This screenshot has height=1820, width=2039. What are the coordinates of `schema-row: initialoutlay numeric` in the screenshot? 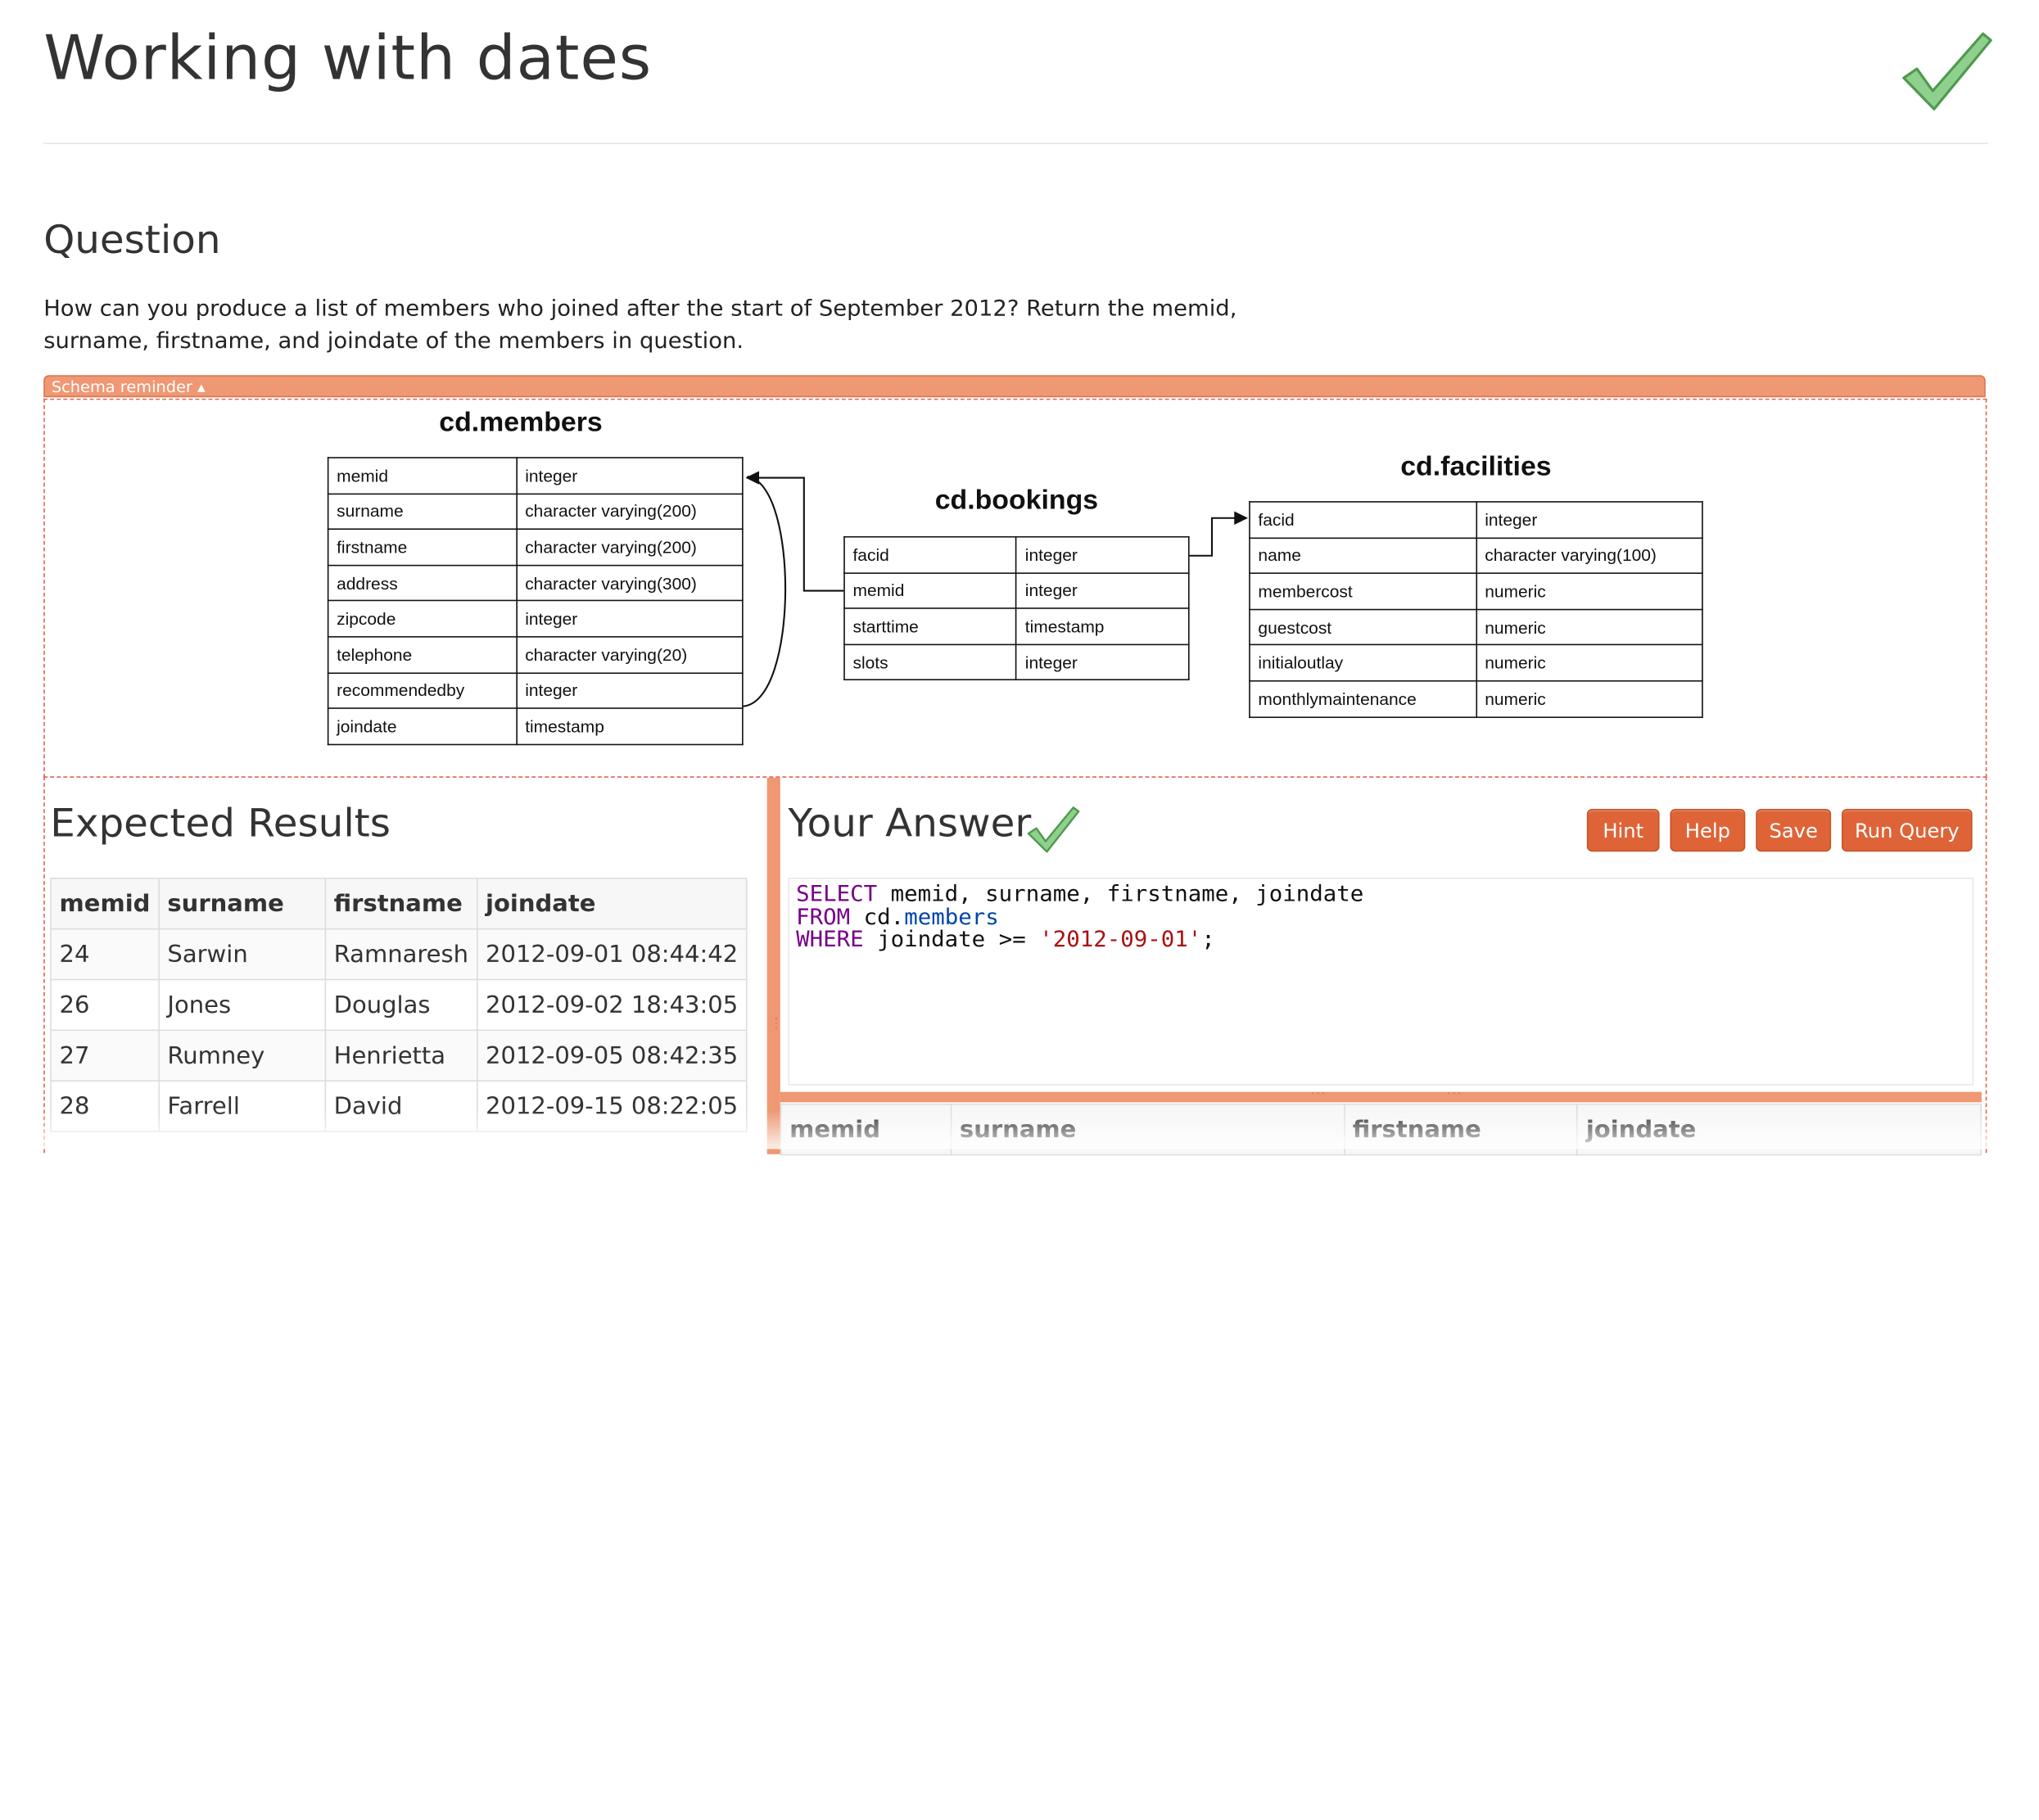 It's located at (1476, 663).